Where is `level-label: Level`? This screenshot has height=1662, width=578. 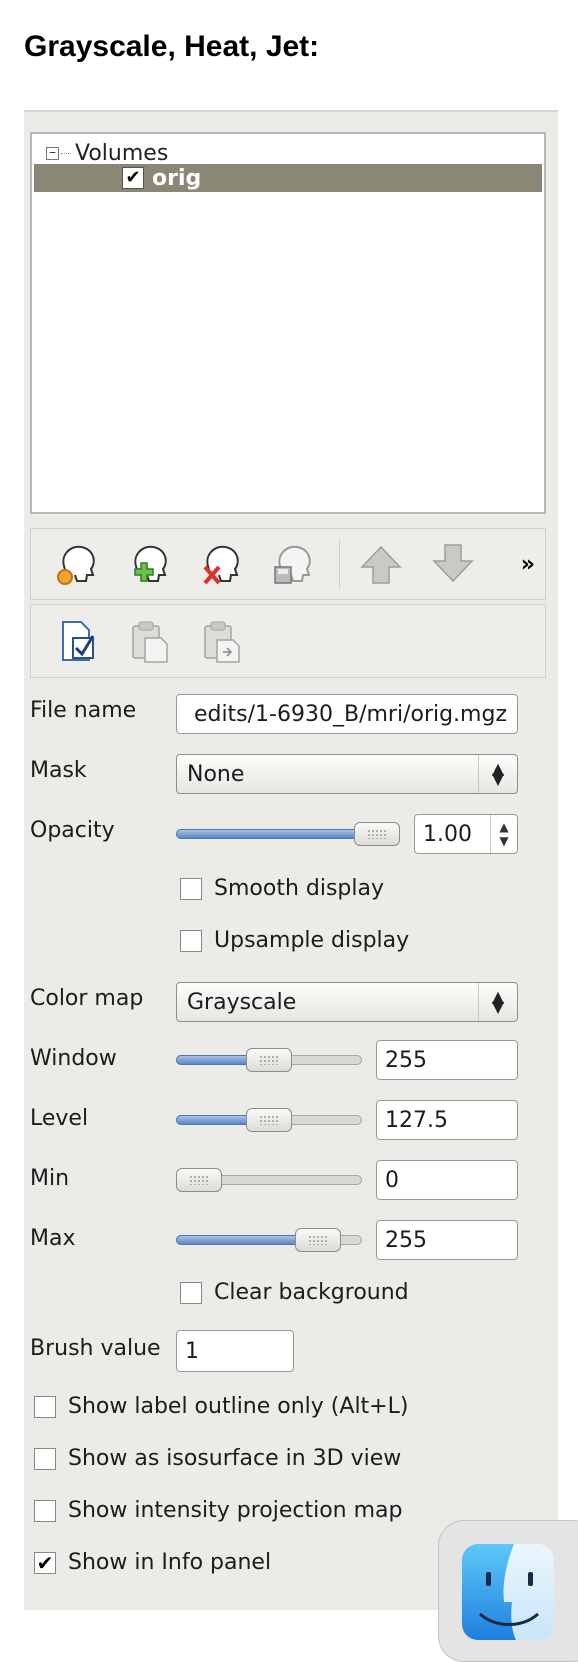 level-label: Level is located at coordinates (59, 1118).